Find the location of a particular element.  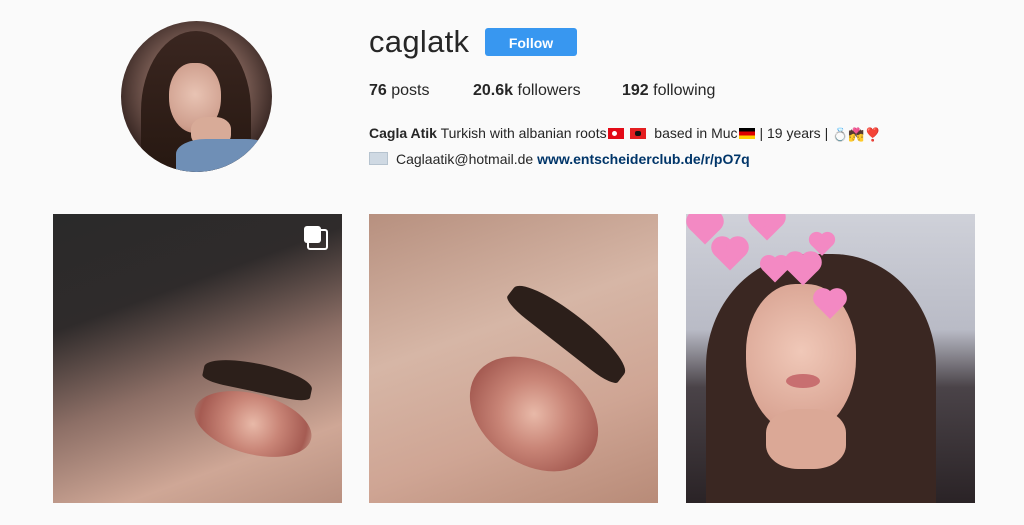

posts-count: 76 is located at coordinates (378, 90).